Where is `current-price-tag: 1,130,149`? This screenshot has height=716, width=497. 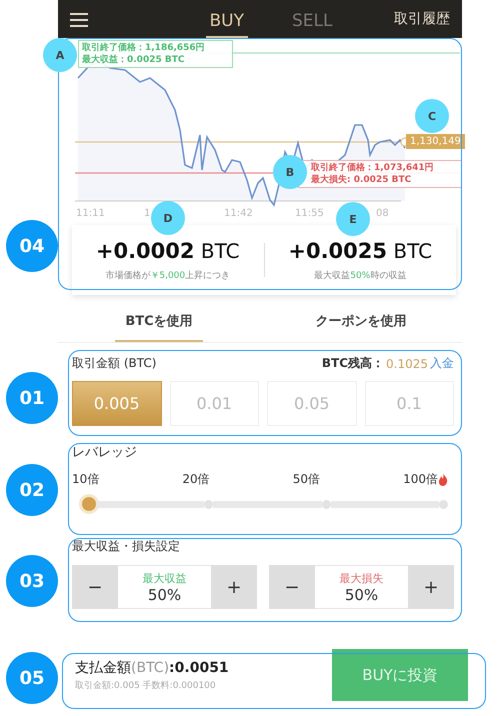 current-price-tag: 1,130,149 is located at coordinates (435, 141).